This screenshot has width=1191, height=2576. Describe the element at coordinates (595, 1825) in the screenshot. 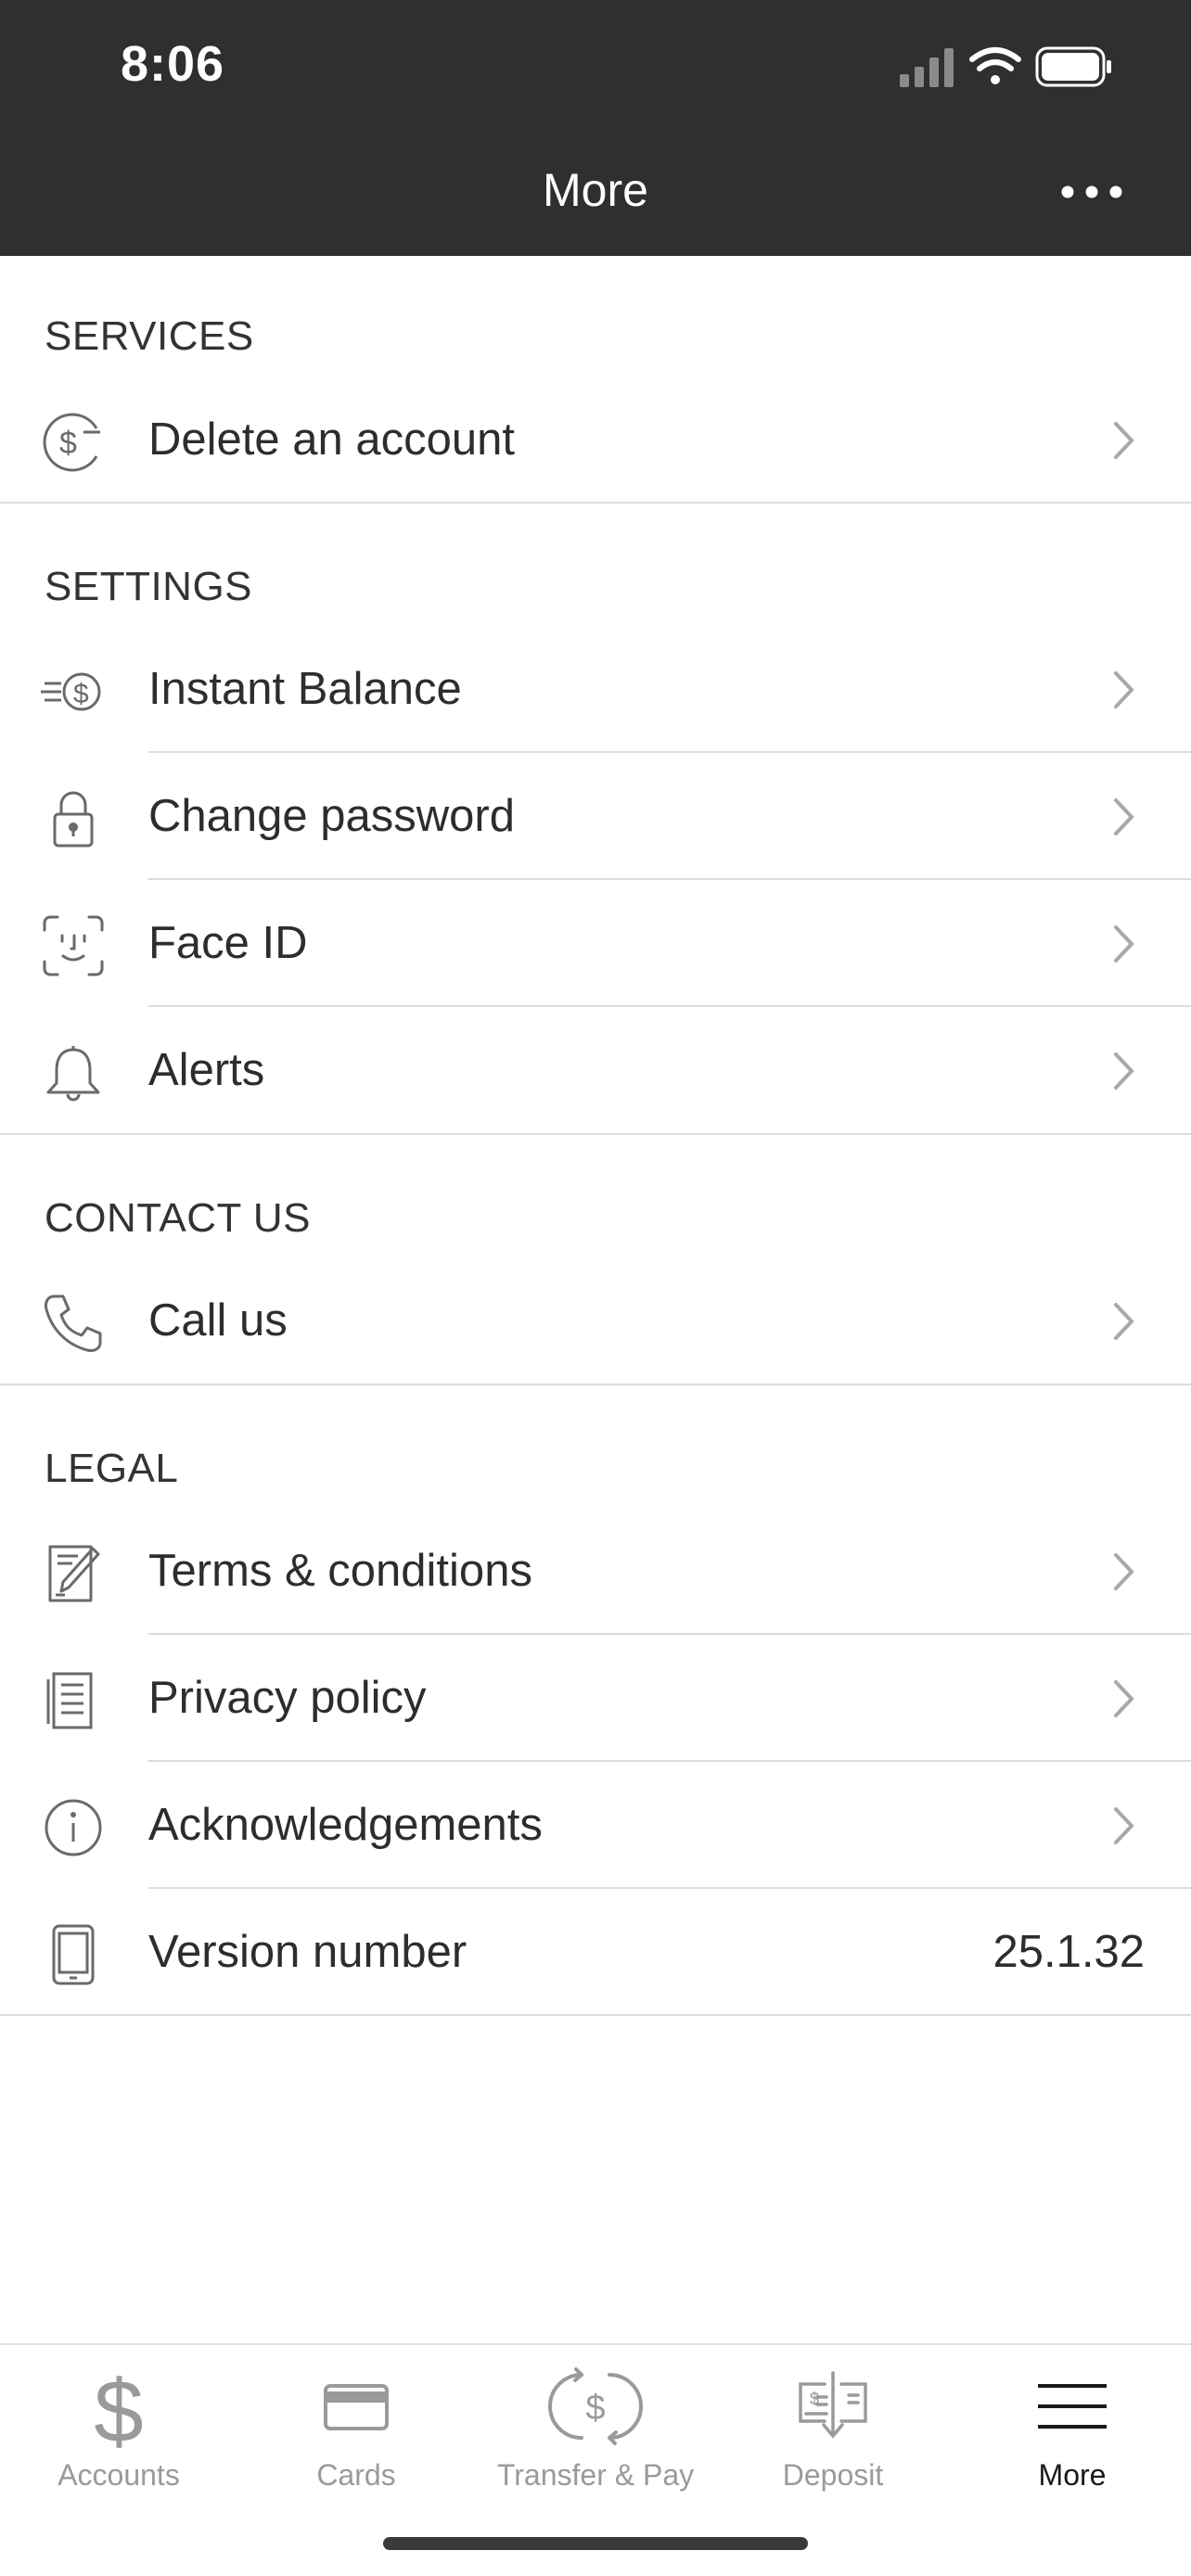

I see `menu-item-acknowledgements: Acknowledgements` at that location.